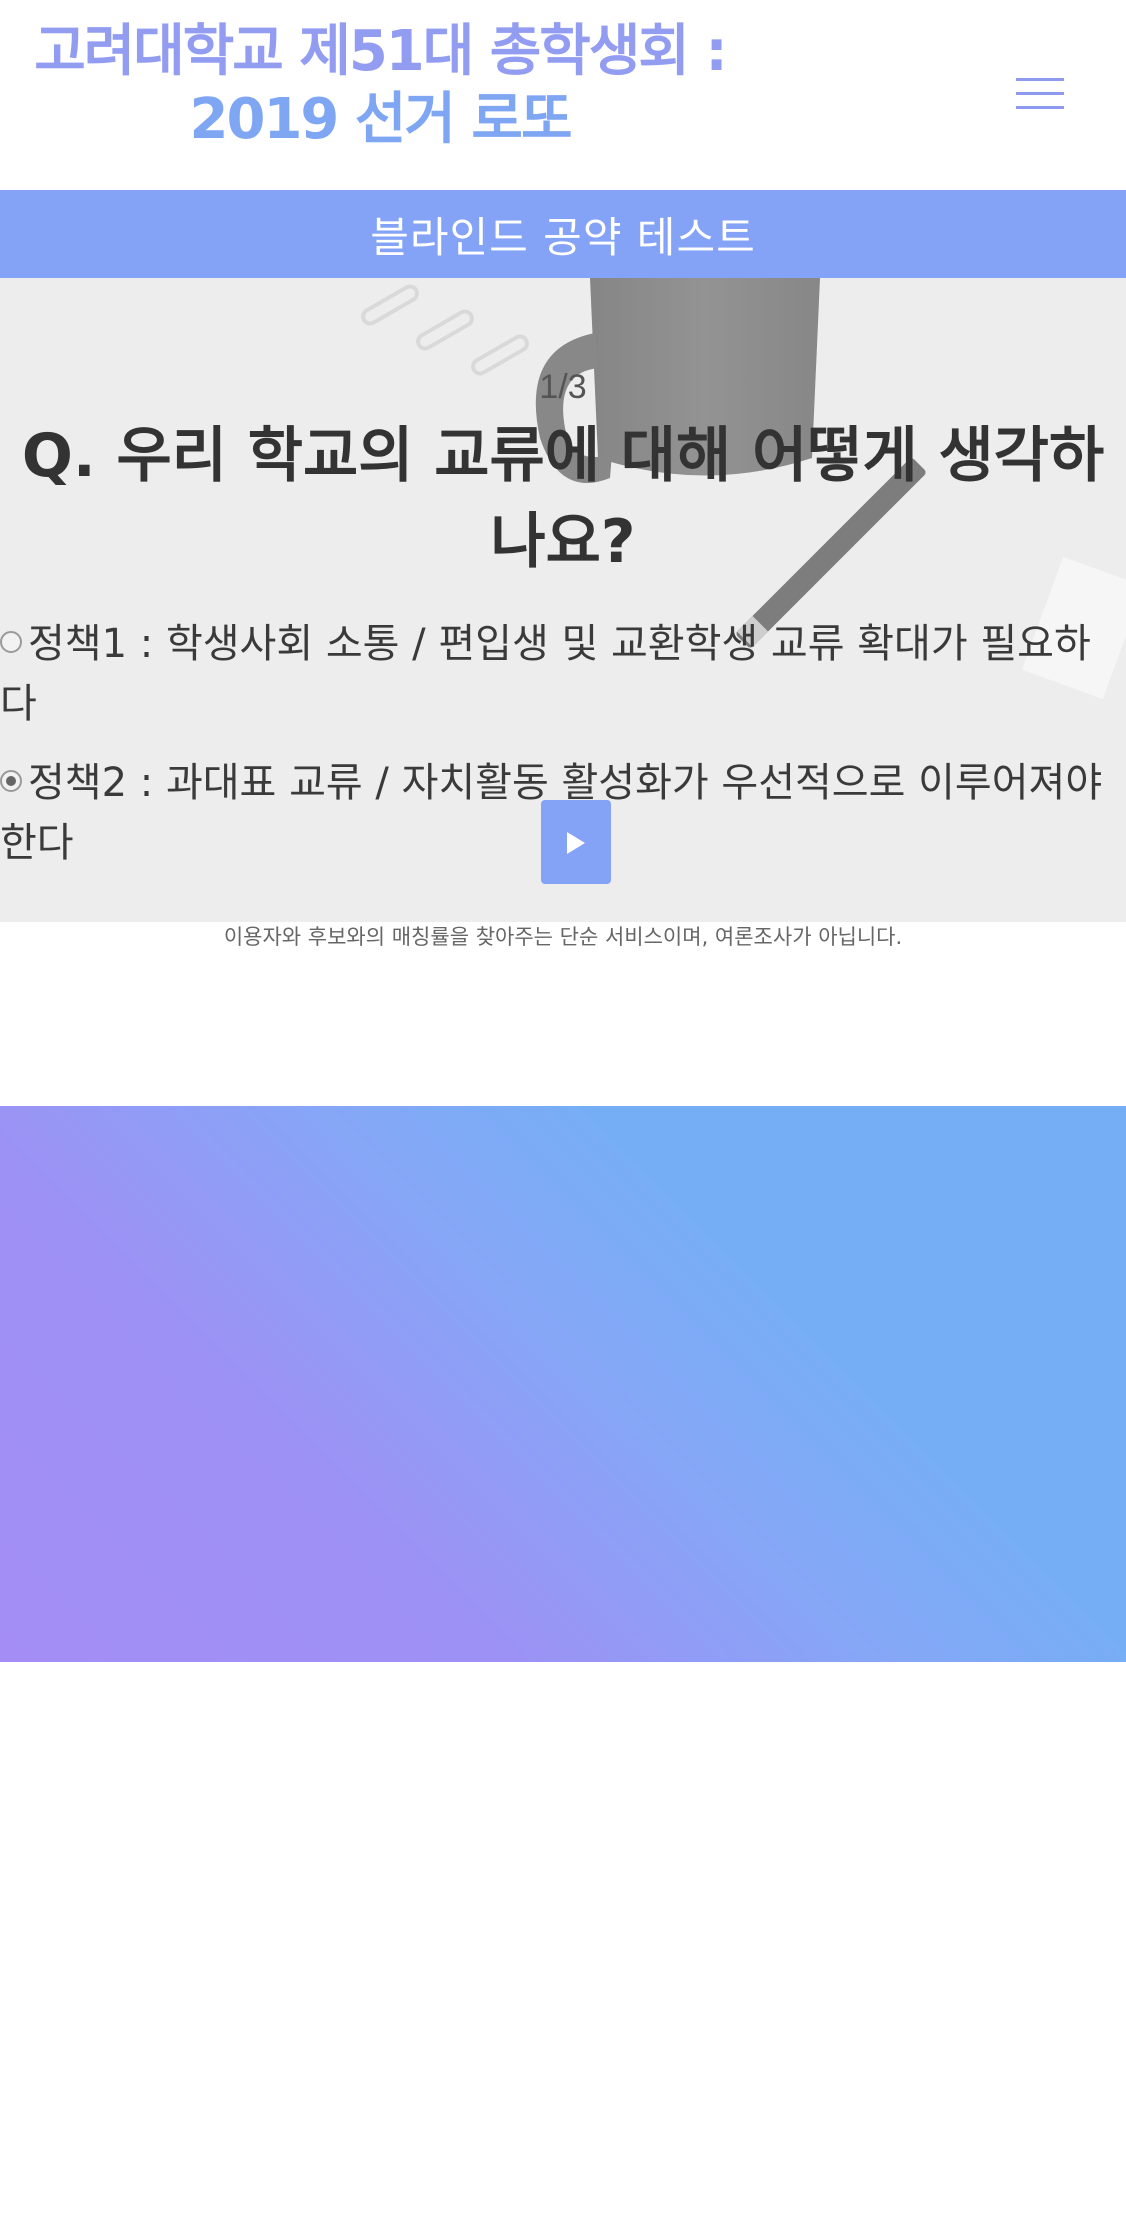  I want to click on play-icon, so click(576, 843).